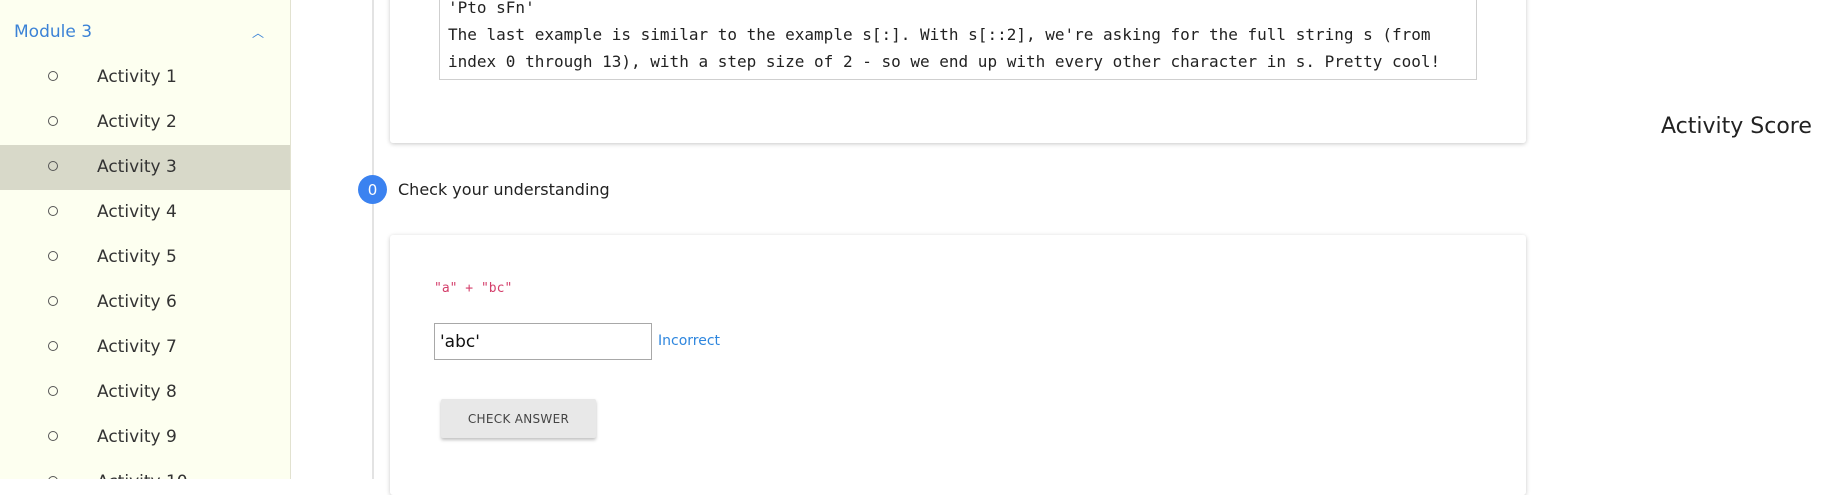 The image size is (1840, 495). Describe the element at coordinates (257, 32) in the screenshot. I see `chevron-up-icon: ︿` at that location.